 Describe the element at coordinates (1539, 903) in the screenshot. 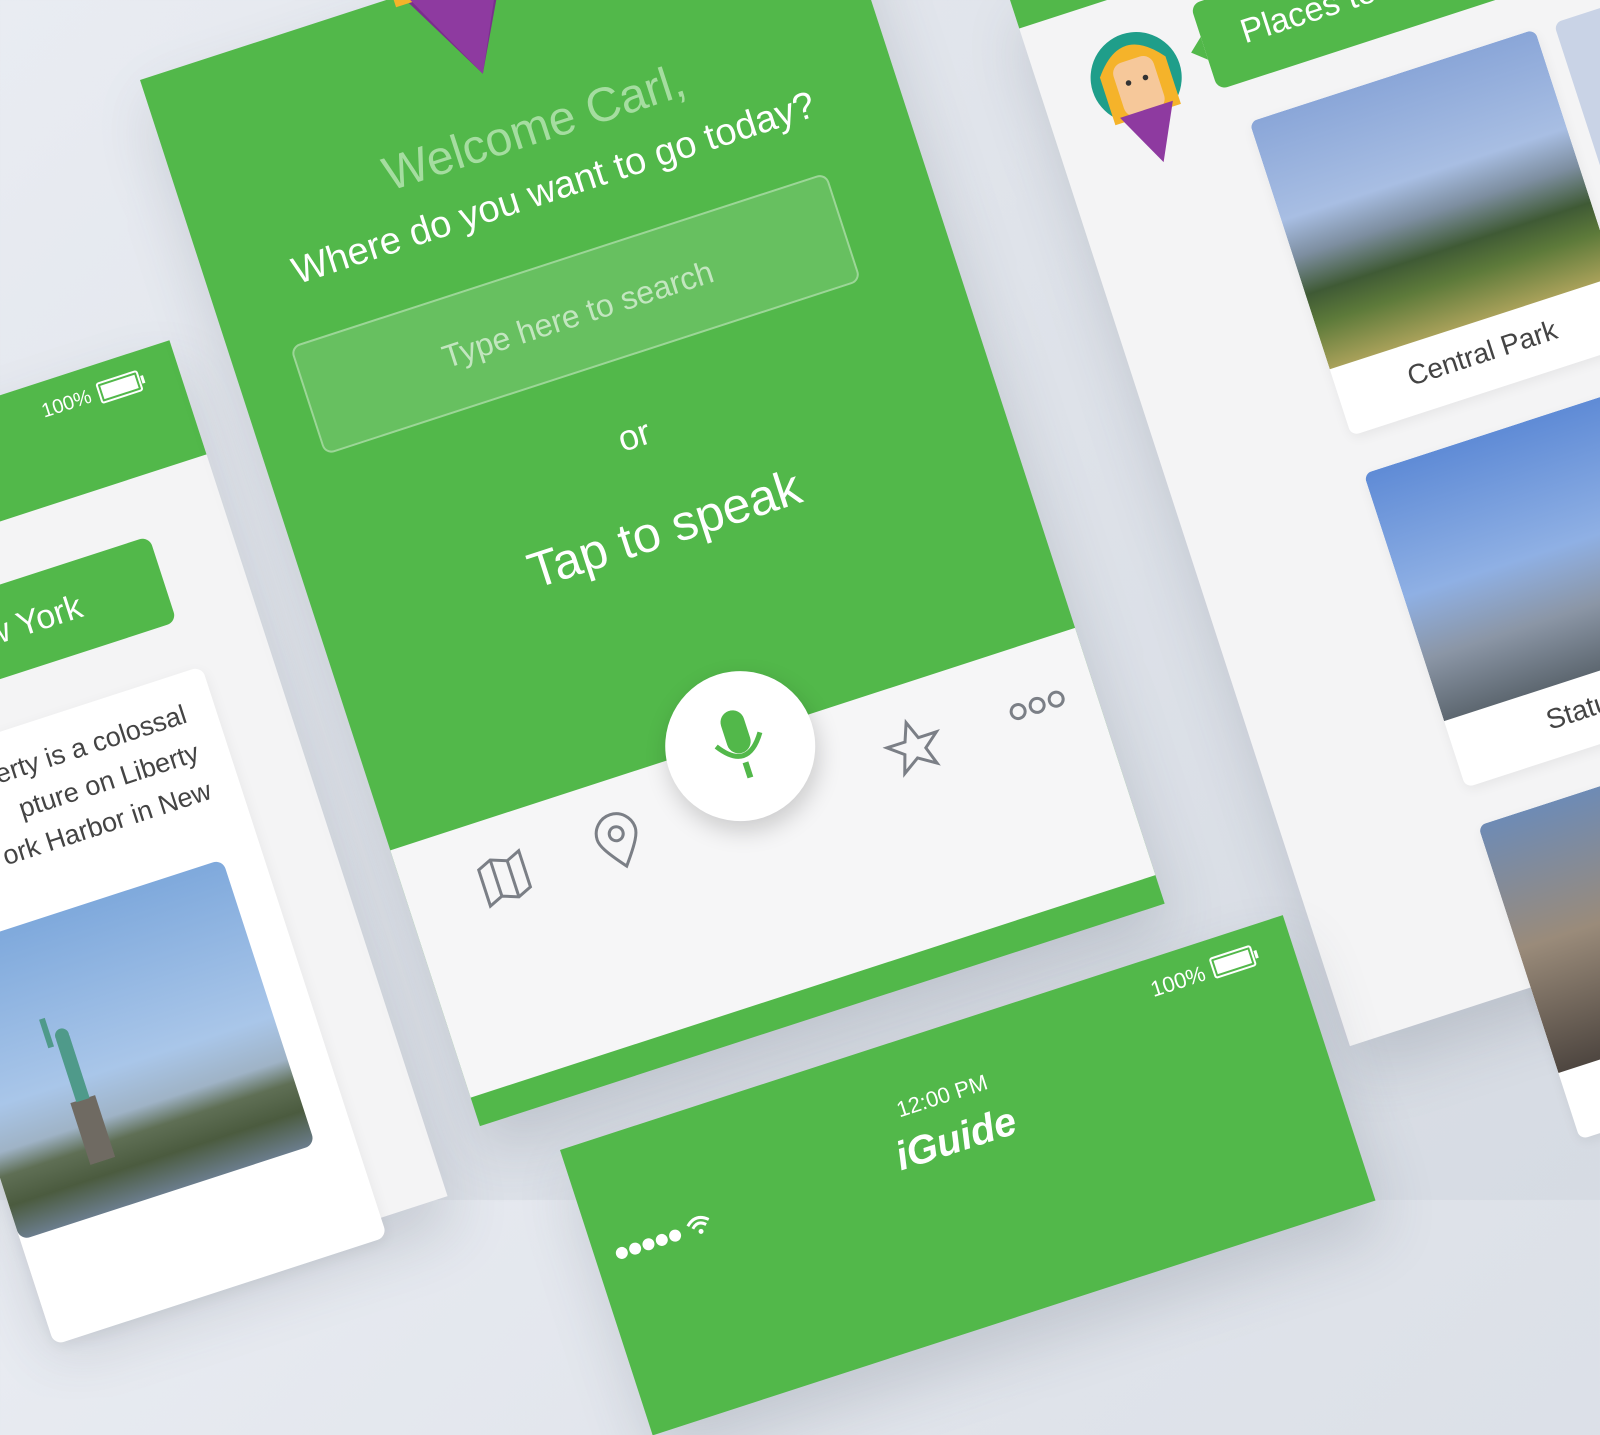

I see `times-square-photo` at that location.